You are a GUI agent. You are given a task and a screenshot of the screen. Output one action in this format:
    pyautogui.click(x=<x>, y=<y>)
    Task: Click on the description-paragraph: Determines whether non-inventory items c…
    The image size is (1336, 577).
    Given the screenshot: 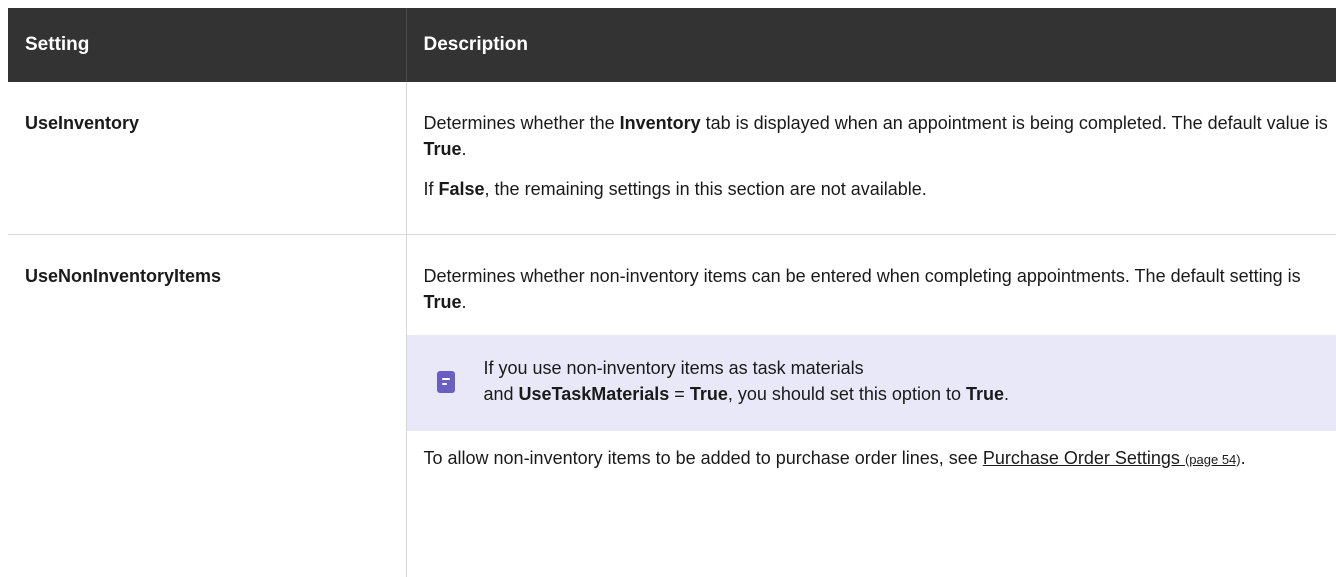 What is the action you would take?
    pyautogui.click(x=880, y=289)
    